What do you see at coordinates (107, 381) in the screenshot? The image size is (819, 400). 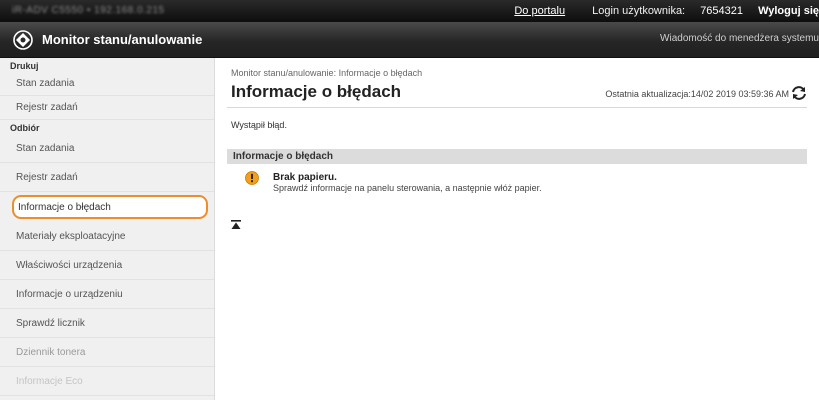 I see `sidebar-item-eco-info: Informacje Eco` at bounding box center [107, 381].